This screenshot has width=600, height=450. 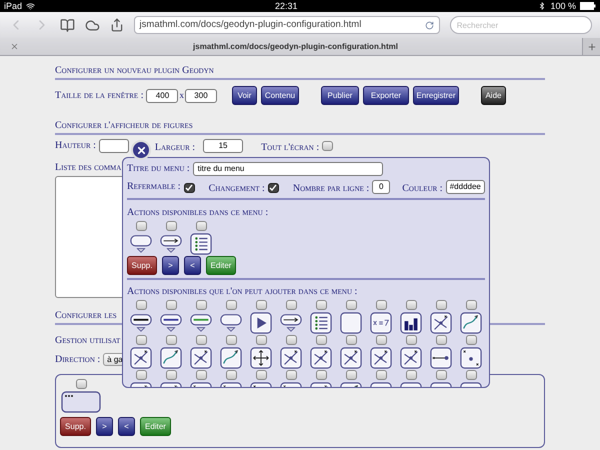 I want to click on times-sign: x, so click(x=181, y=95).